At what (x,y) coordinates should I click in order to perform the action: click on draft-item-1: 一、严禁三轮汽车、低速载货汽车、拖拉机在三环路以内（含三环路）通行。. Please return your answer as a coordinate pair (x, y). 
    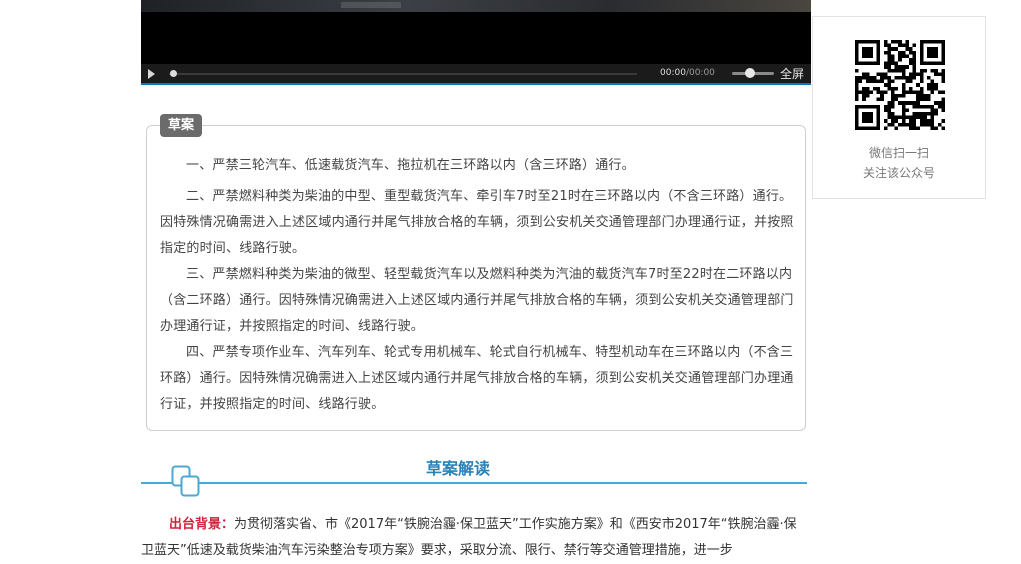
    Looking at the image, I should click on (410, 165).